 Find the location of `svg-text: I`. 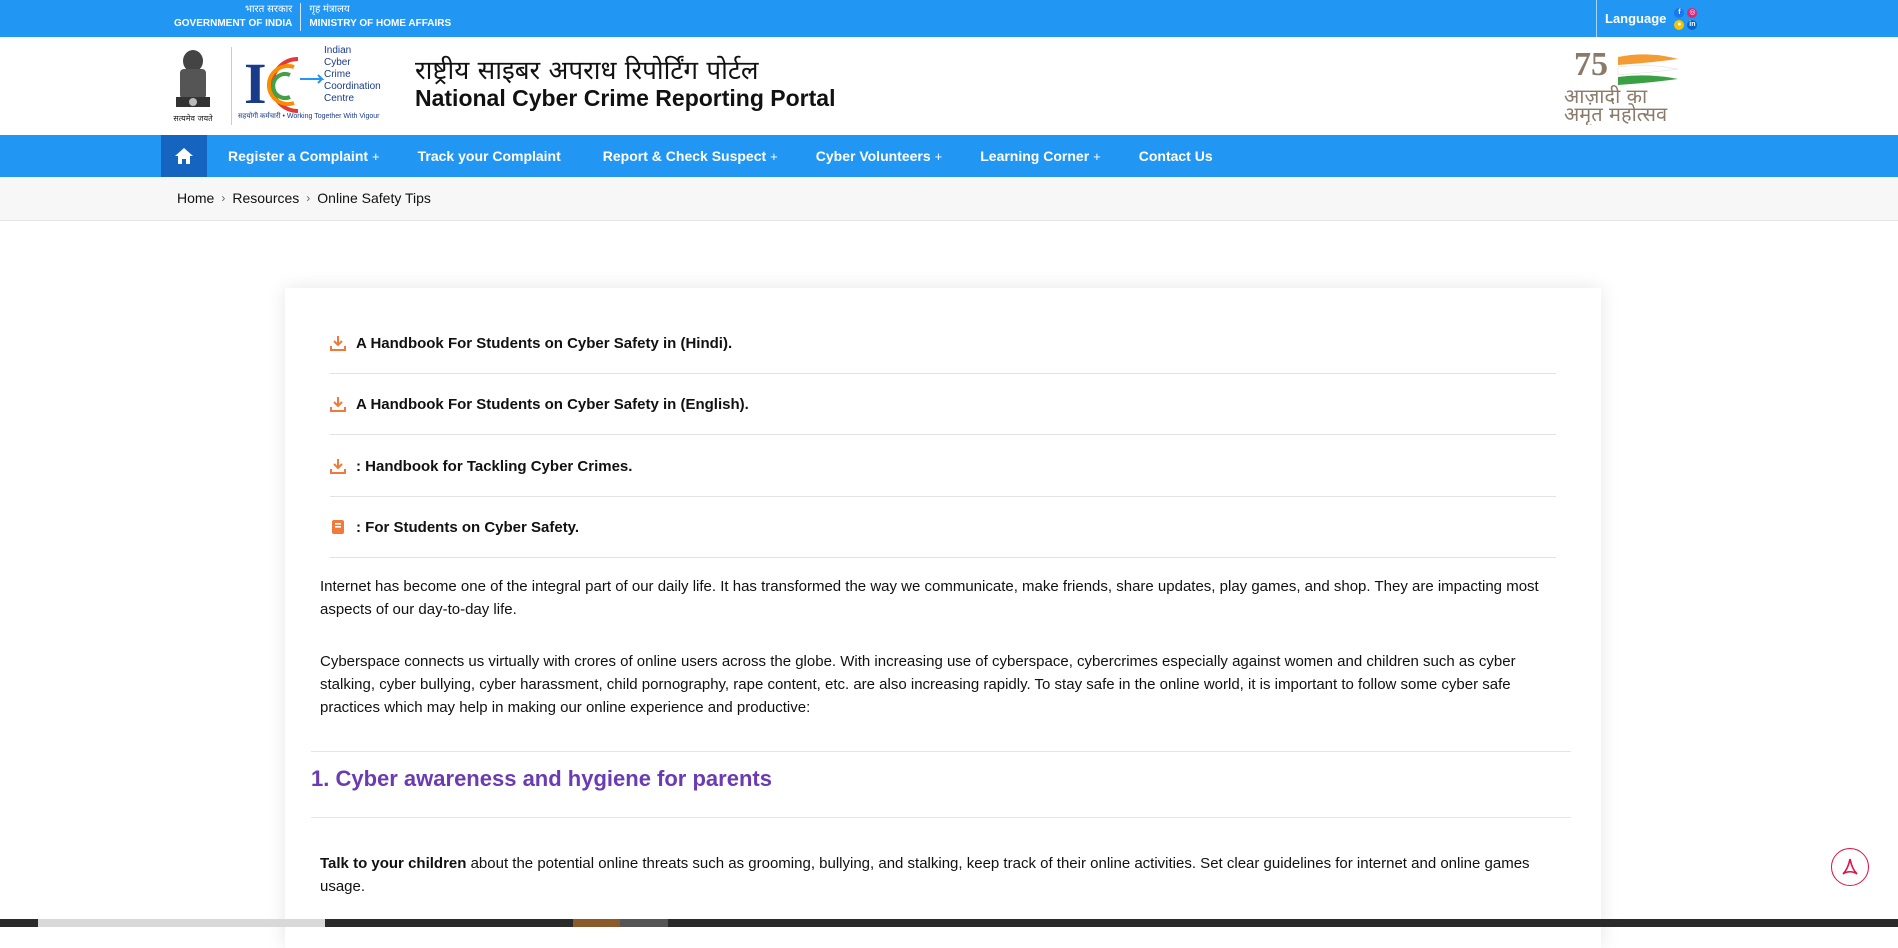

svg-text: I is located at coordinates (255, 83).